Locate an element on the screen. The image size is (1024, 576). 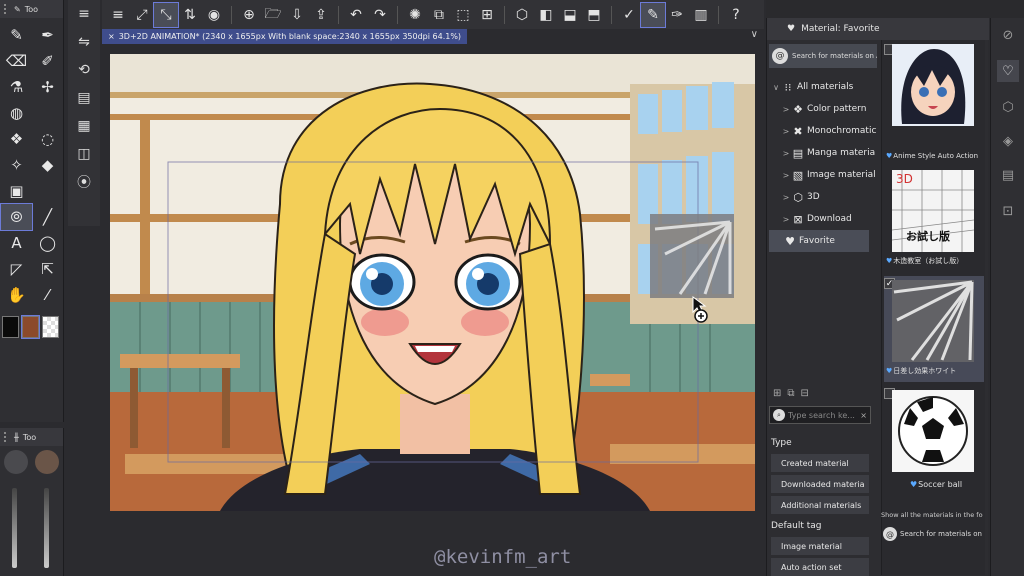
tree-item-all-materials: ∨ ⁝⁝ All materials is located at coordinates (822, 87).